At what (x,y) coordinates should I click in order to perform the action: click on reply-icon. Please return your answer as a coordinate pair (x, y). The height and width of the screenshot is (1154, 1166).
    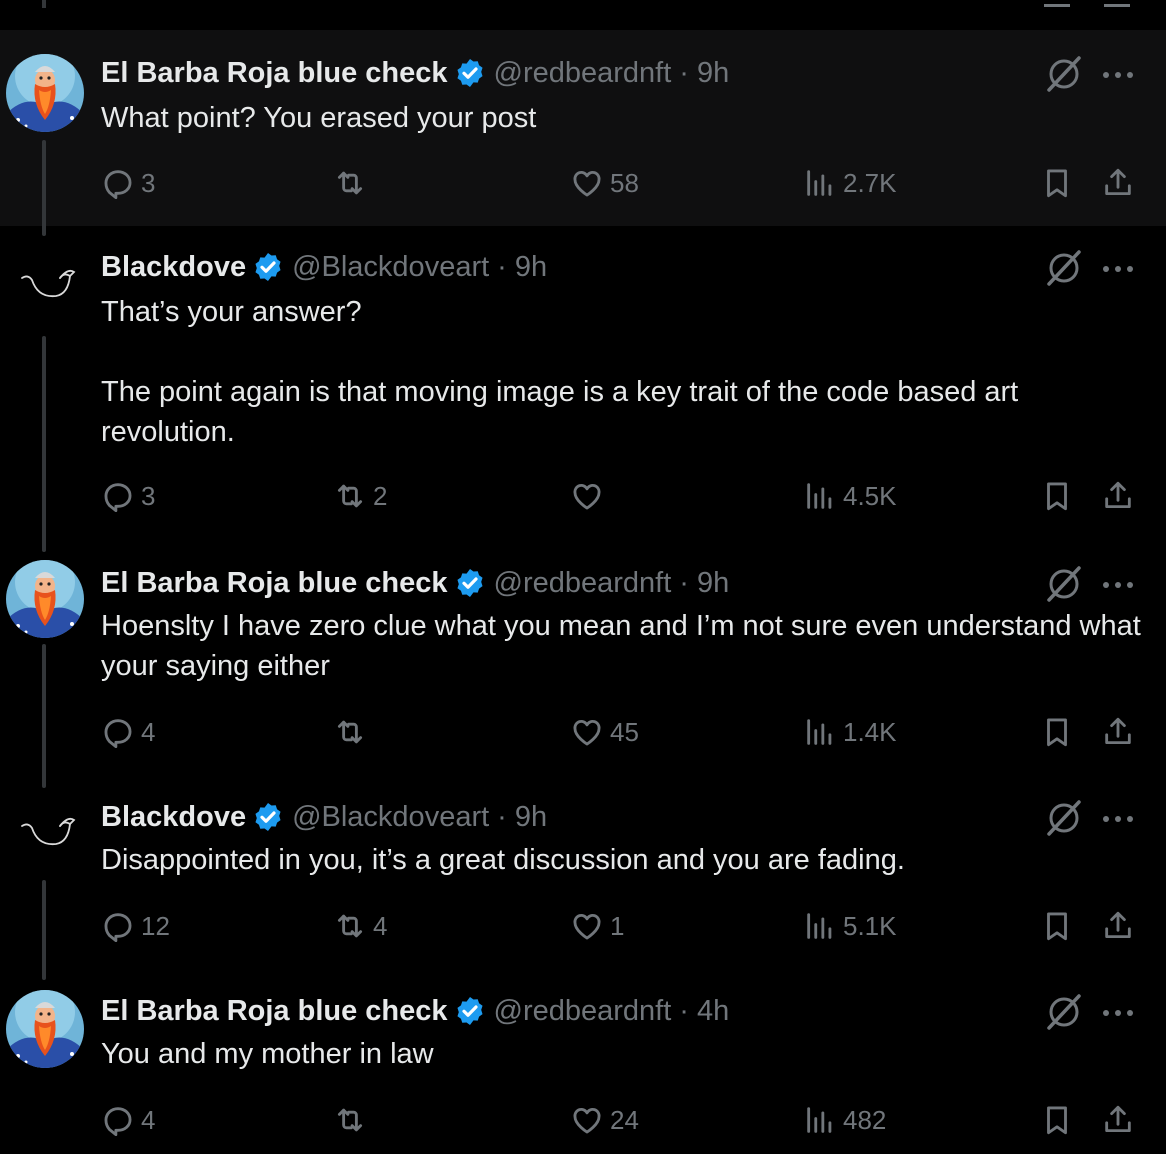
    Looking at the image, I should click on (118, 1120).